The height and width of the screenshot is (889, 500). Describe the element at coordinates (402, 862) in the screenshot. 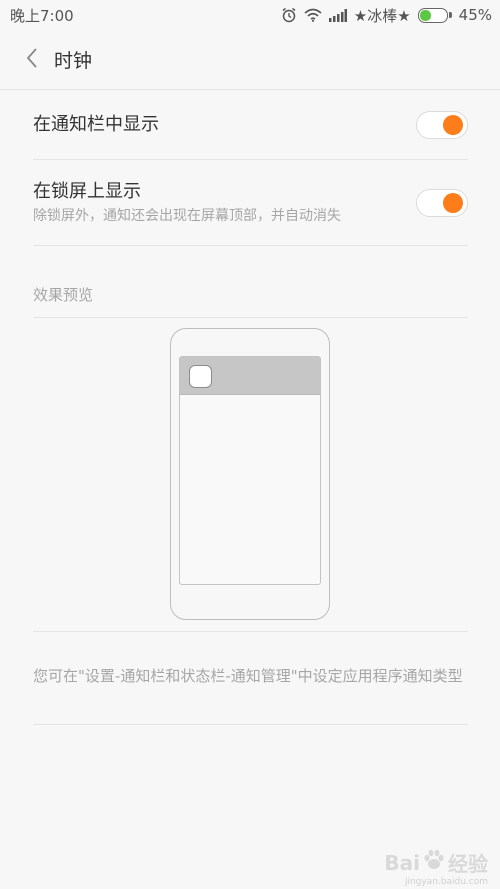

I see `watermark-text-left: Bai` at that location.